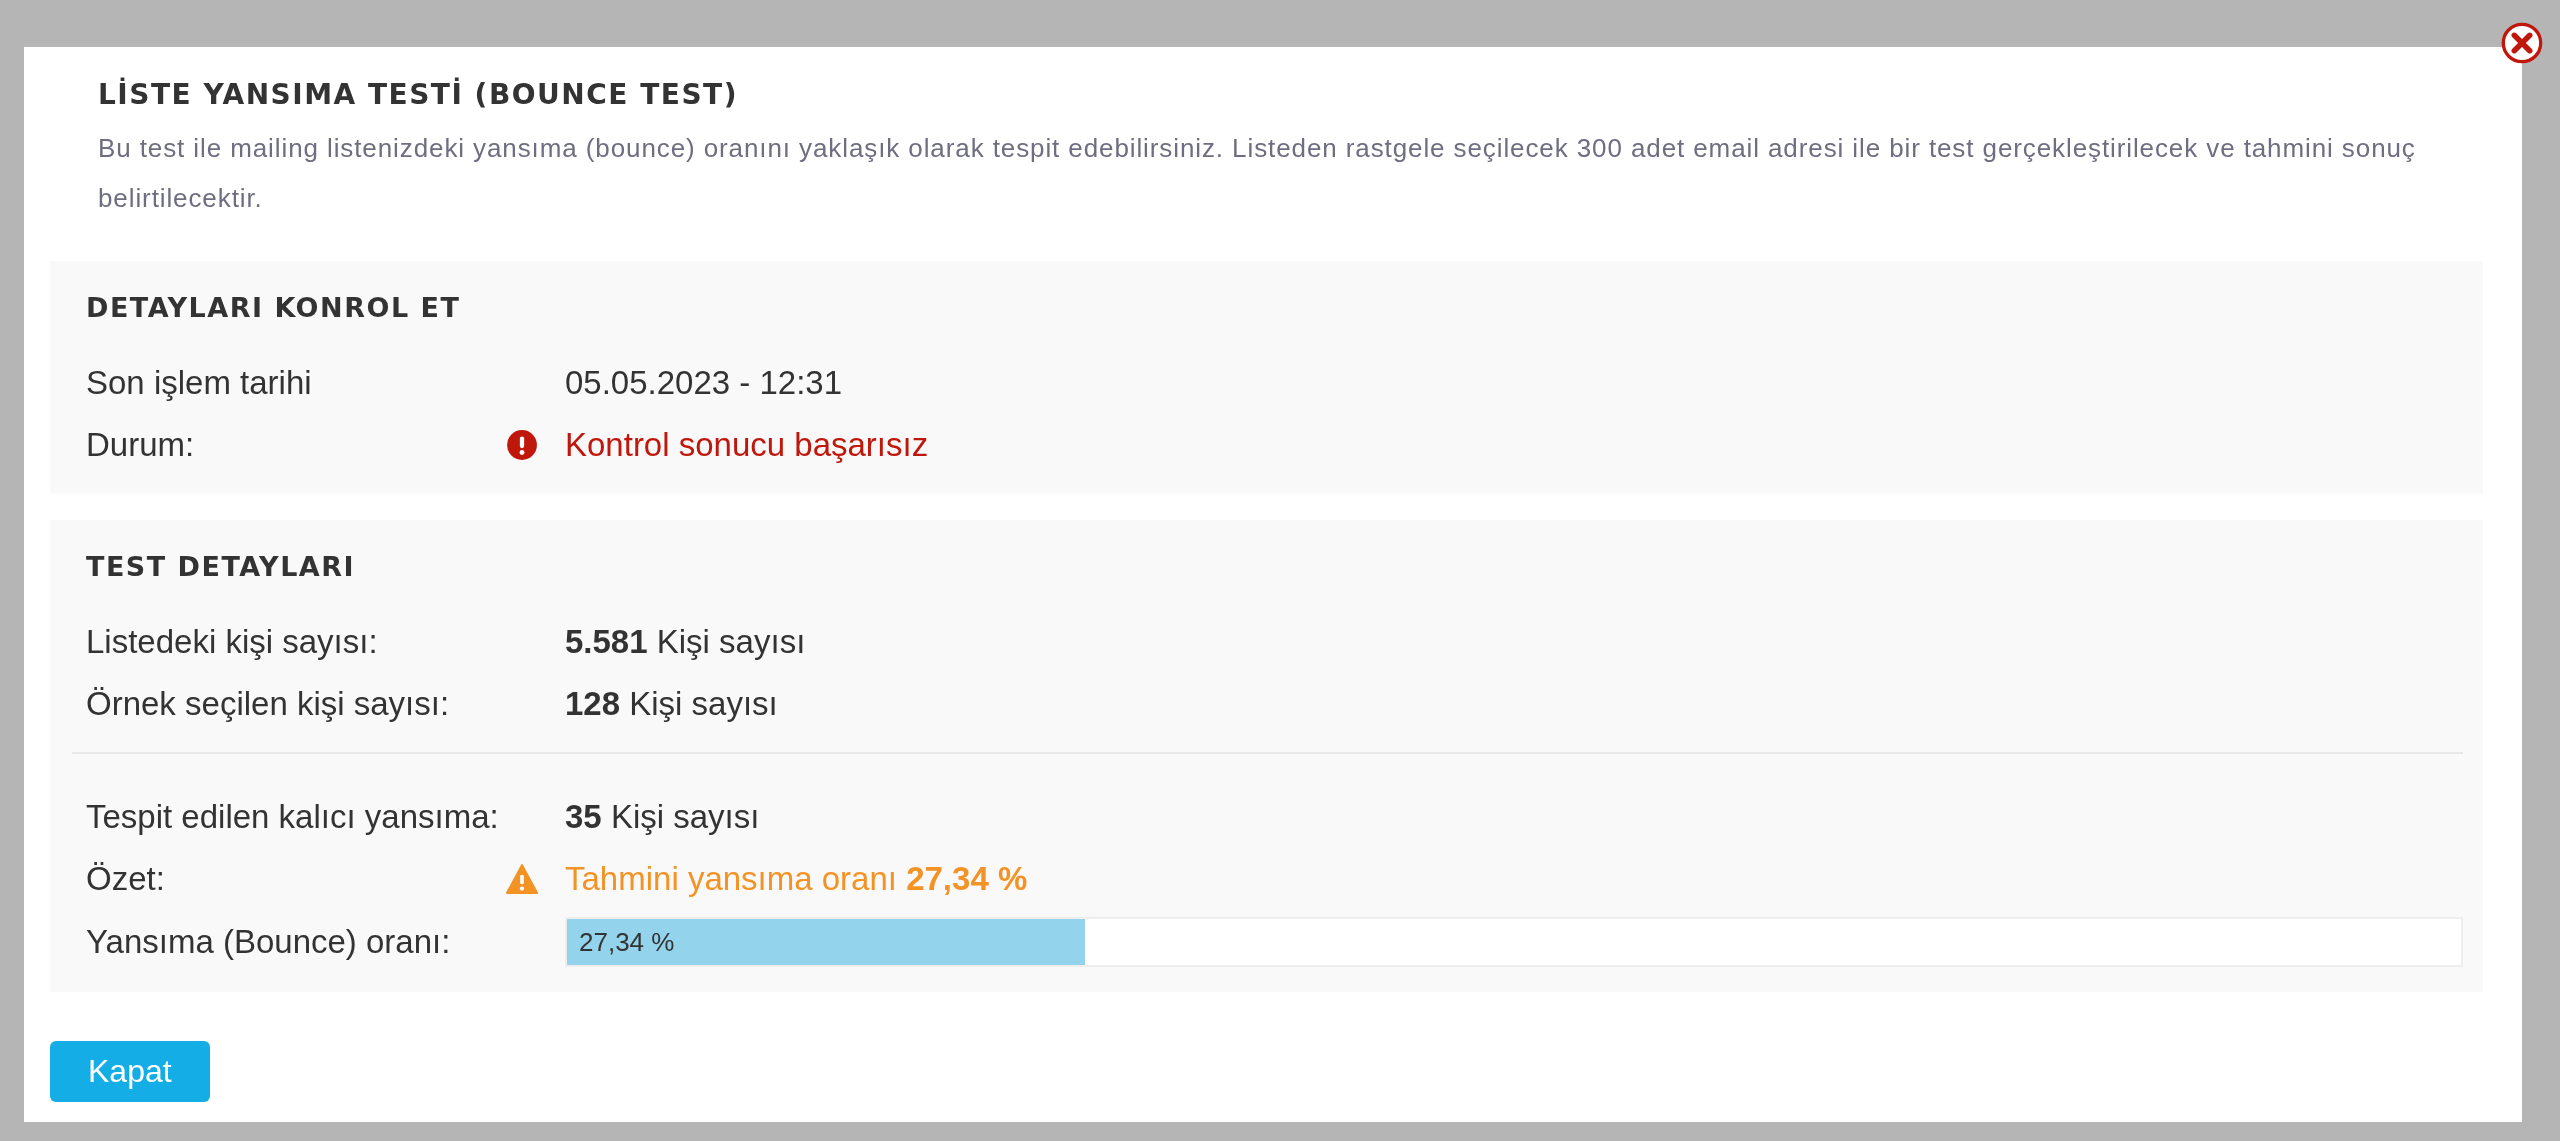 The image size is (2560, 1141). I want to click on close-button: Kapat, so click(130, 1071).